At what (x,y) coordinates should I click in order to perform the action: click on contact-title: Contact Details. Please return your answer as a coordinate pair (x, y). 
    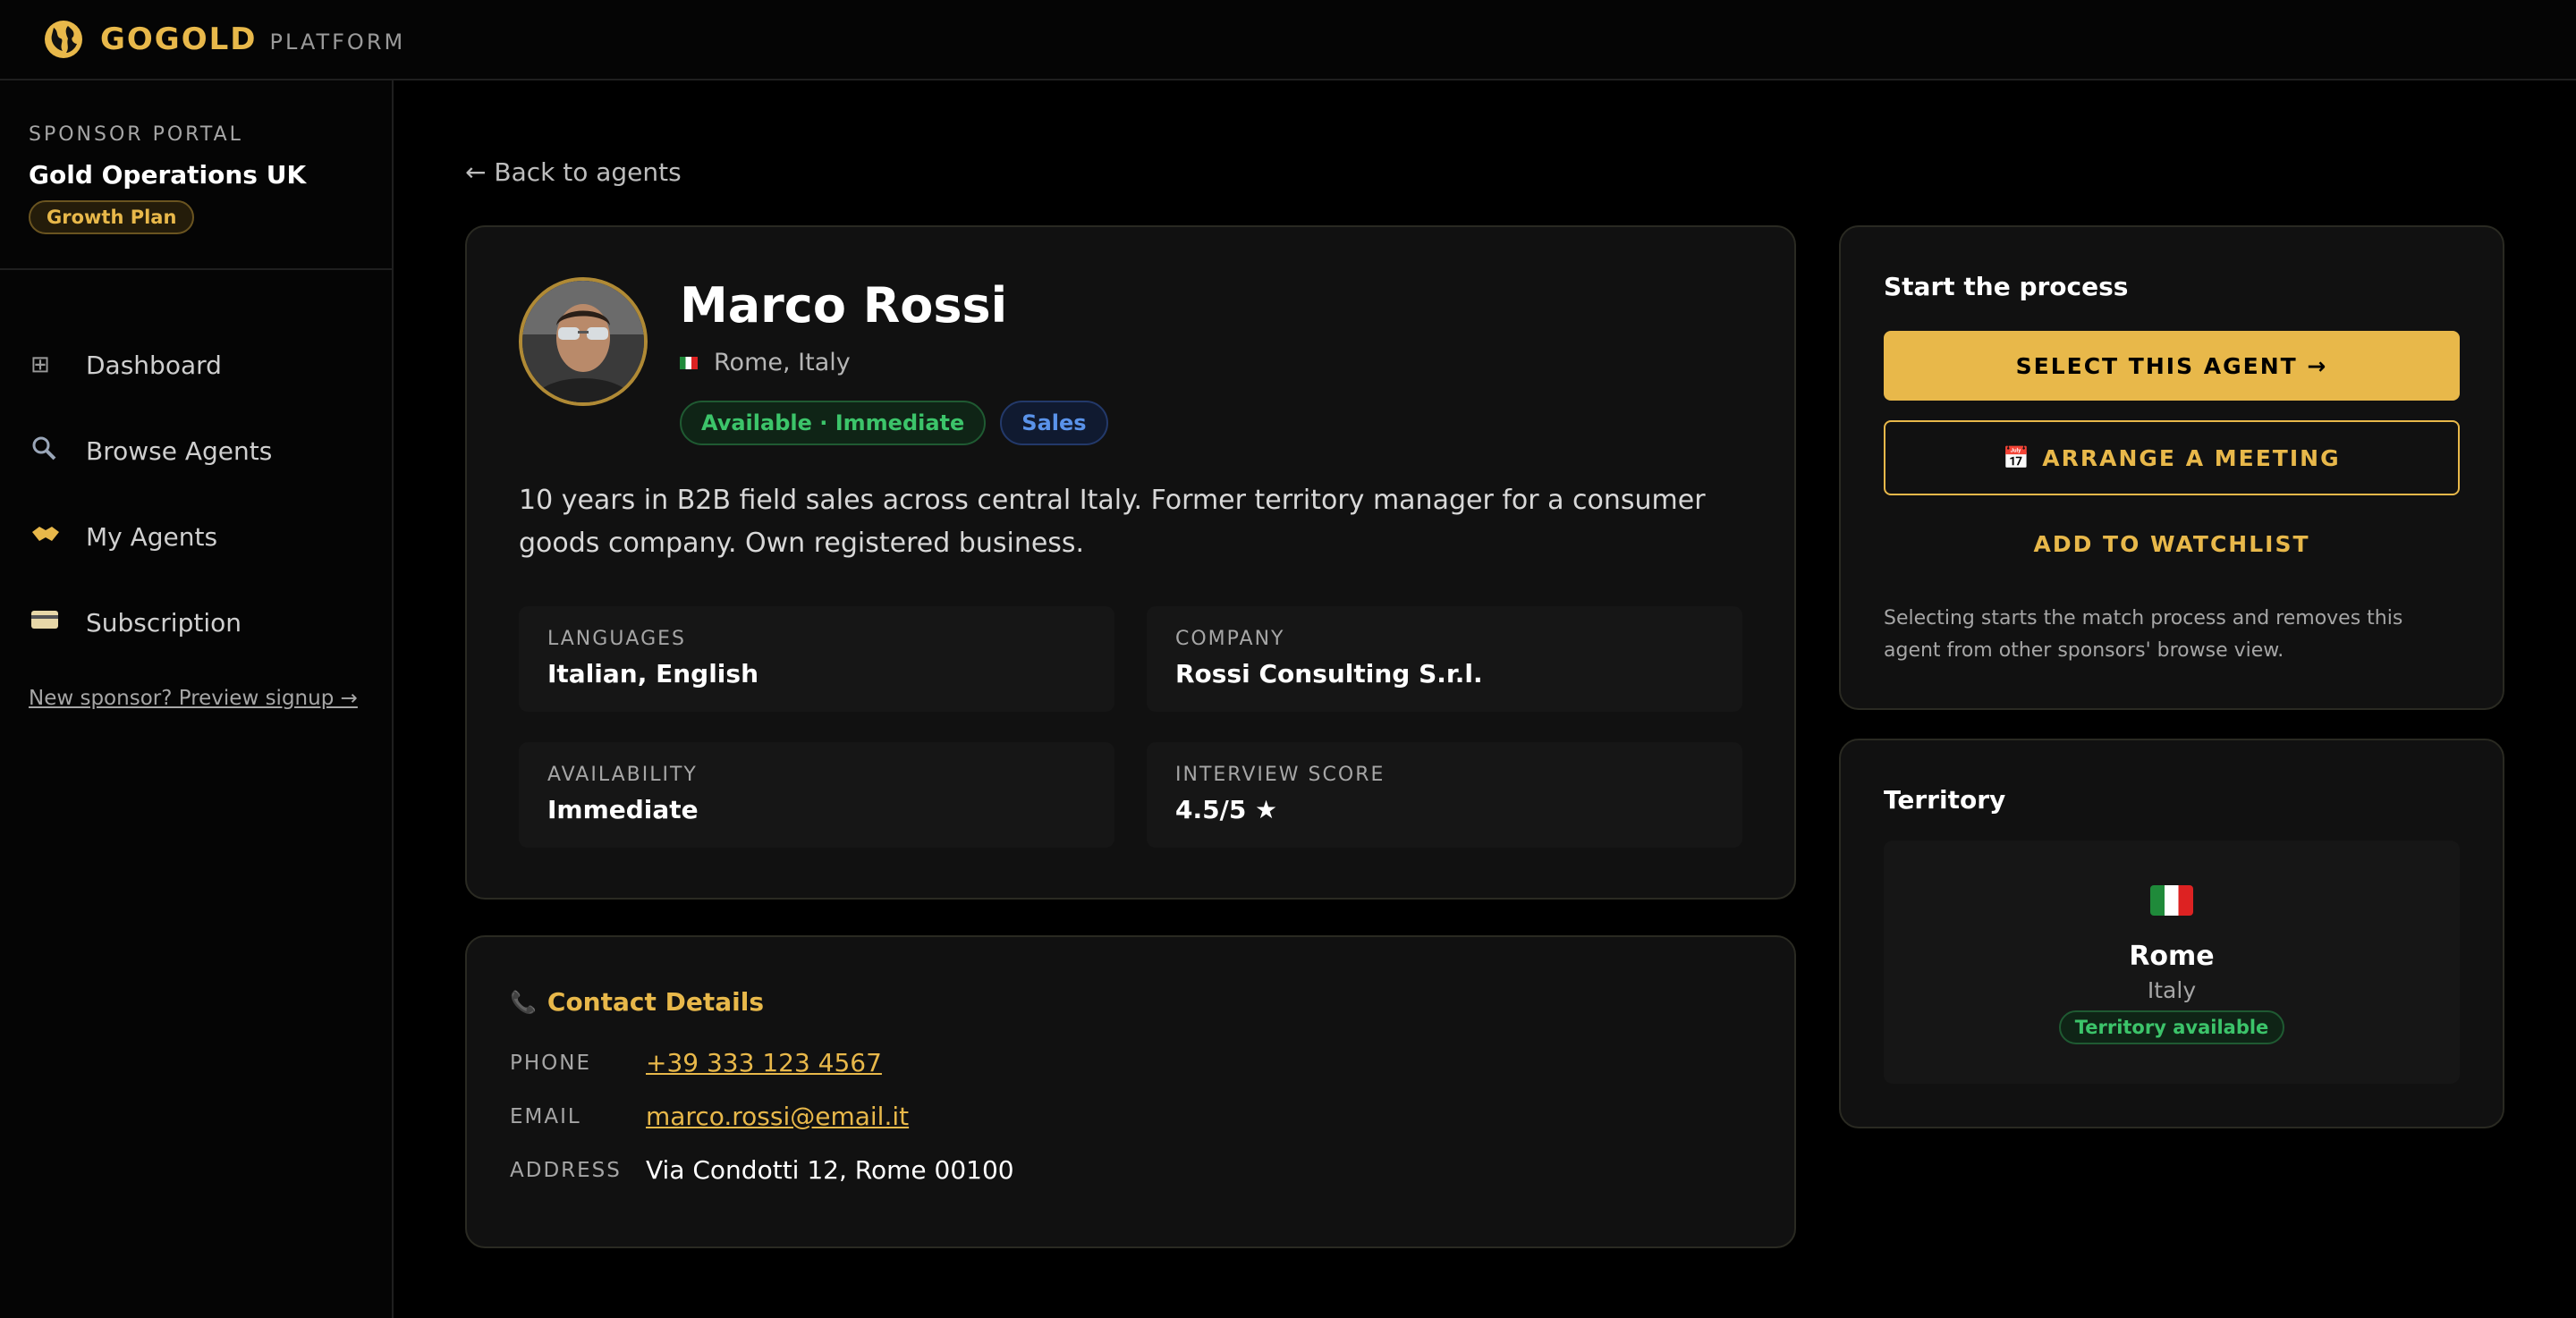
    Looking at the image, I should click on (655, 1002).